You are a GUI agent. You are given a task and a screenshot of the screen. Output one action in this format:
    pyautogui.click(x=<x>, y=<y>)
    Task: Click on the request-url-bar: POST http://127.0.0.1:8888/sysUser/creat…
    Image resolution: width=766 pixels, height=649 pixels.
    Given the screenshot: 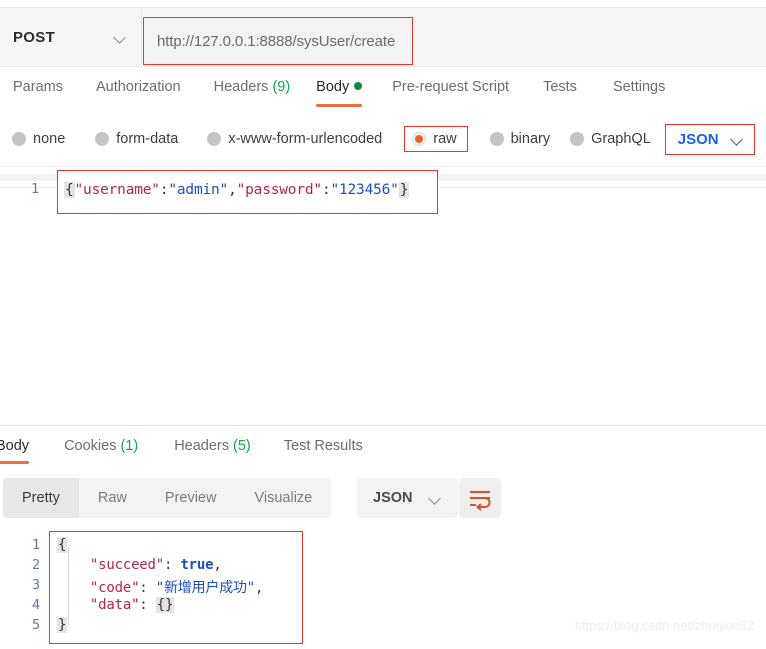 What is the action you would take?
    pyautogui.click(x=383, y=37)
    